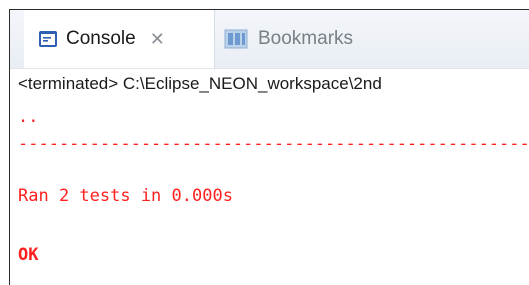 This screenshot has height=285, width=529. What do you see at coordinates (101, 38) in the screenshot?
I see `tab-console-label: Console` at bounding box center [101, 38].